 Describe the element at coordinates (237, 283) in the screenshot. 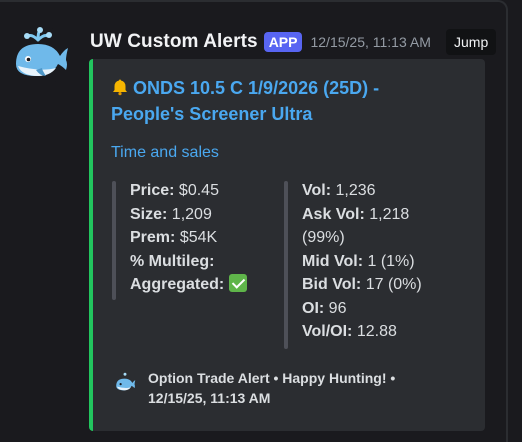

I see `check-mark-icon` at that location.